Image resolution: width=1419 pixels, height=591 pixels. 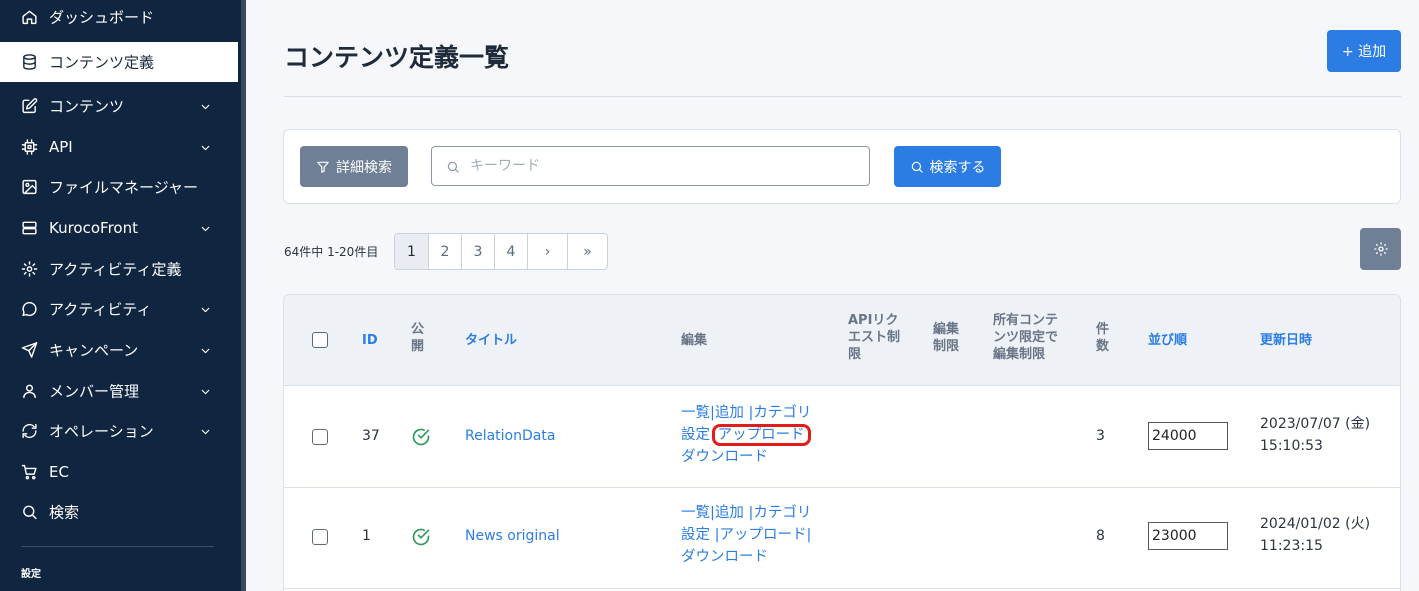 I want to click on sidebar-item-activity-definition: アクティビティ定義, so click(x=119, y=269).